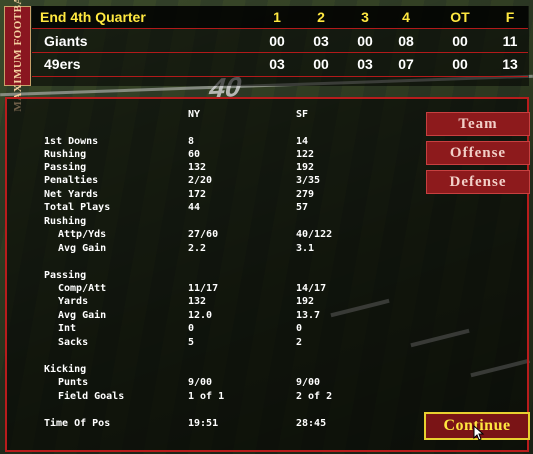  I want to click on stat-value-ny: 9/00, so click(200, 382).